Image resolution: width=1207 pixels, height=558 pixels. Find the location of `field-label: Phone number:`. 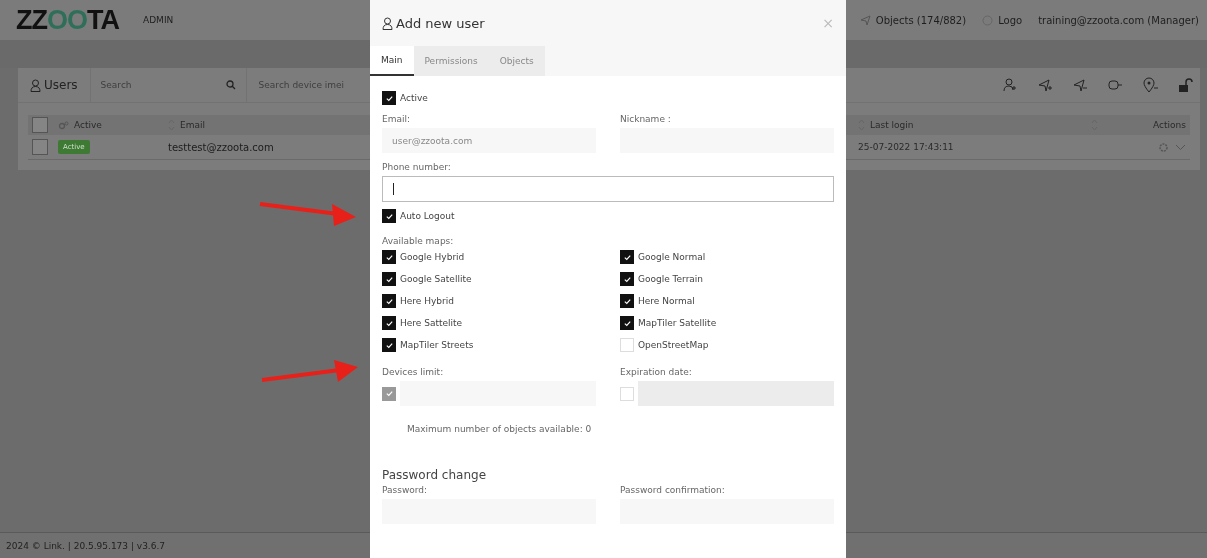

field-label: Phone number: is located at coordinates (417, 167).